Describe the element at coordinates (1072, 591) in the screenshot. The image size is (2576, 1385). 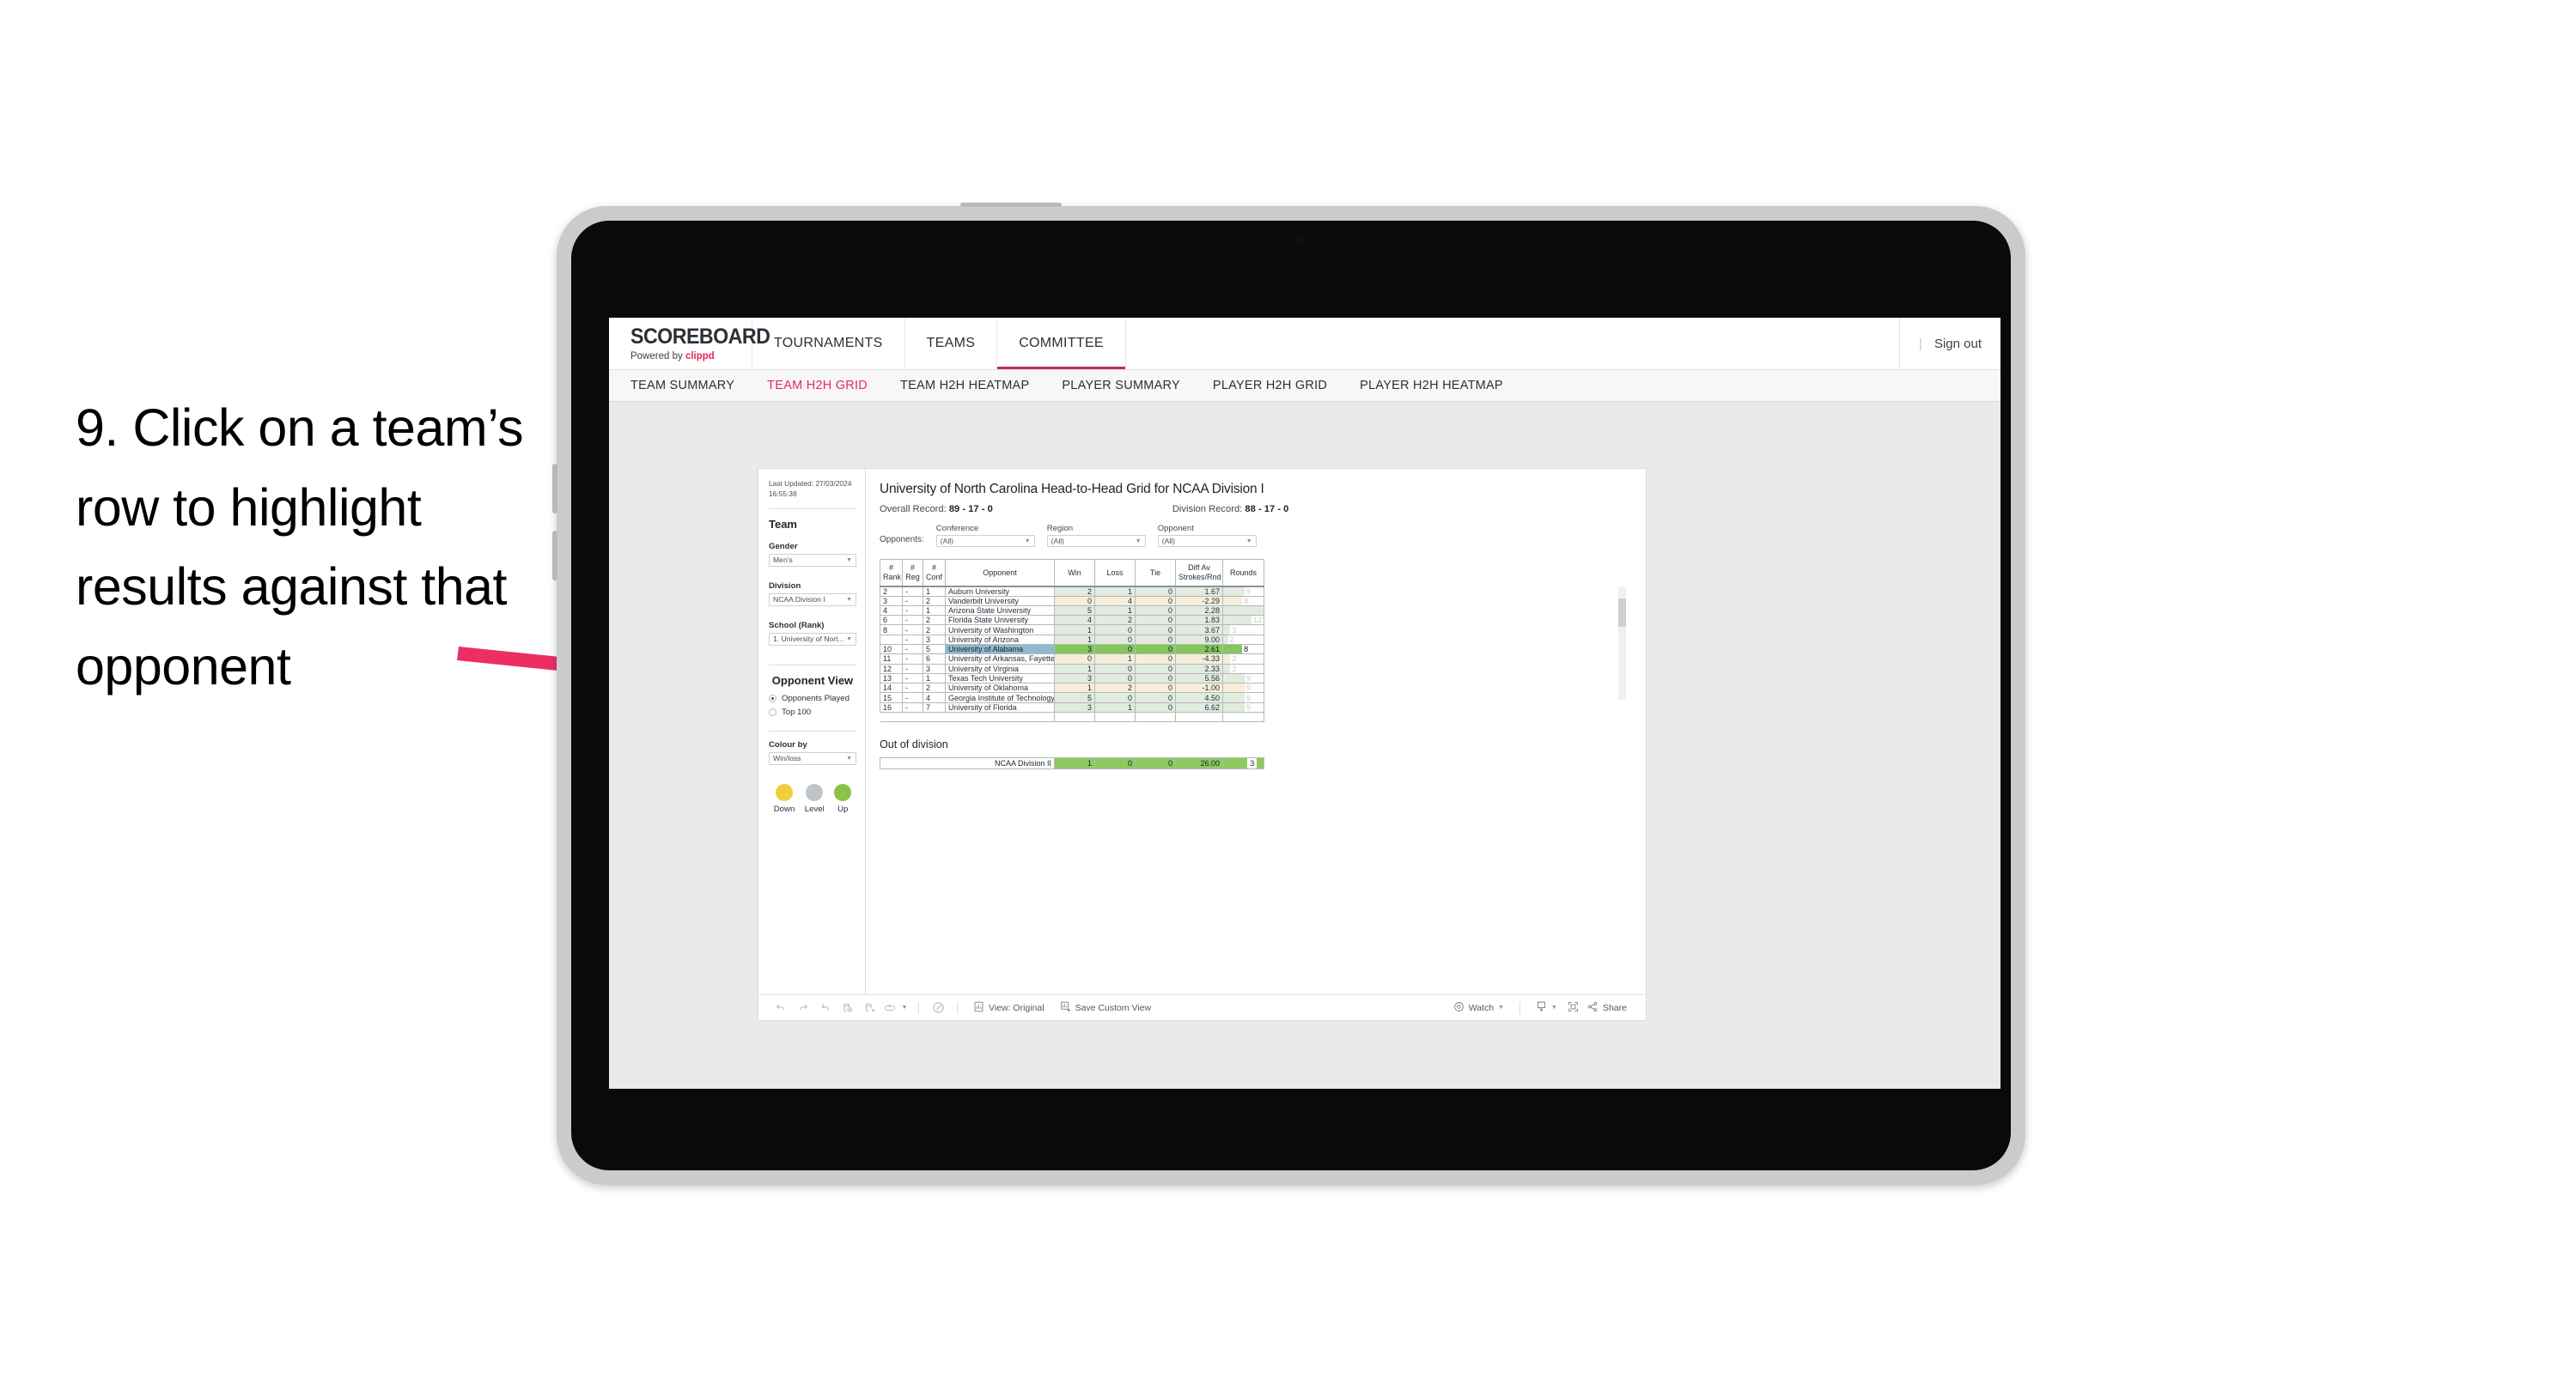
I see `table-row: 2-1 Auburn University 2 1 0 1.67 9` at that location.